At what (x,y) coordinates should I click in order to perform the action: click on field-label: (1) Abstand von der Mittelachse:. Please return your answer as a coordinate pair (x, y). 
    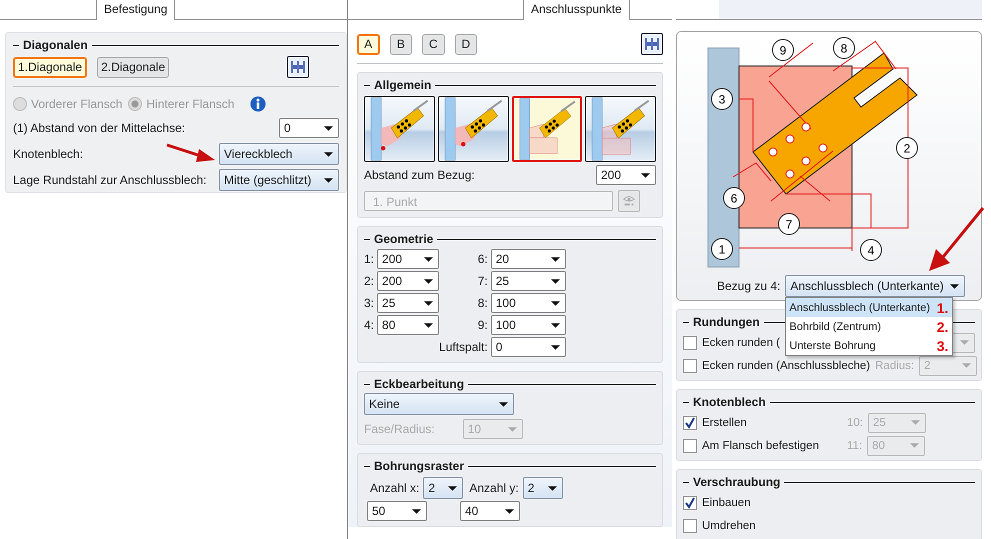
    Looking at the image, I should click on (99, 128).